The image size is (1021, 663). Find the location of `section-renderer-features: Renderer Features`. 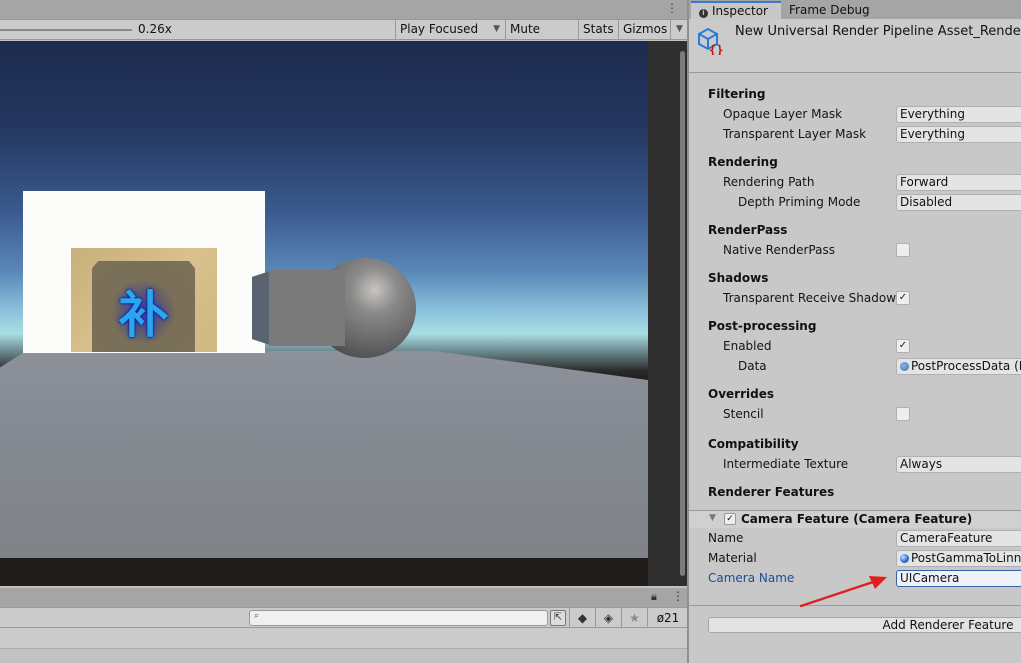

section-renderer-features: Renderer Features is located at coordinates (771, 492).